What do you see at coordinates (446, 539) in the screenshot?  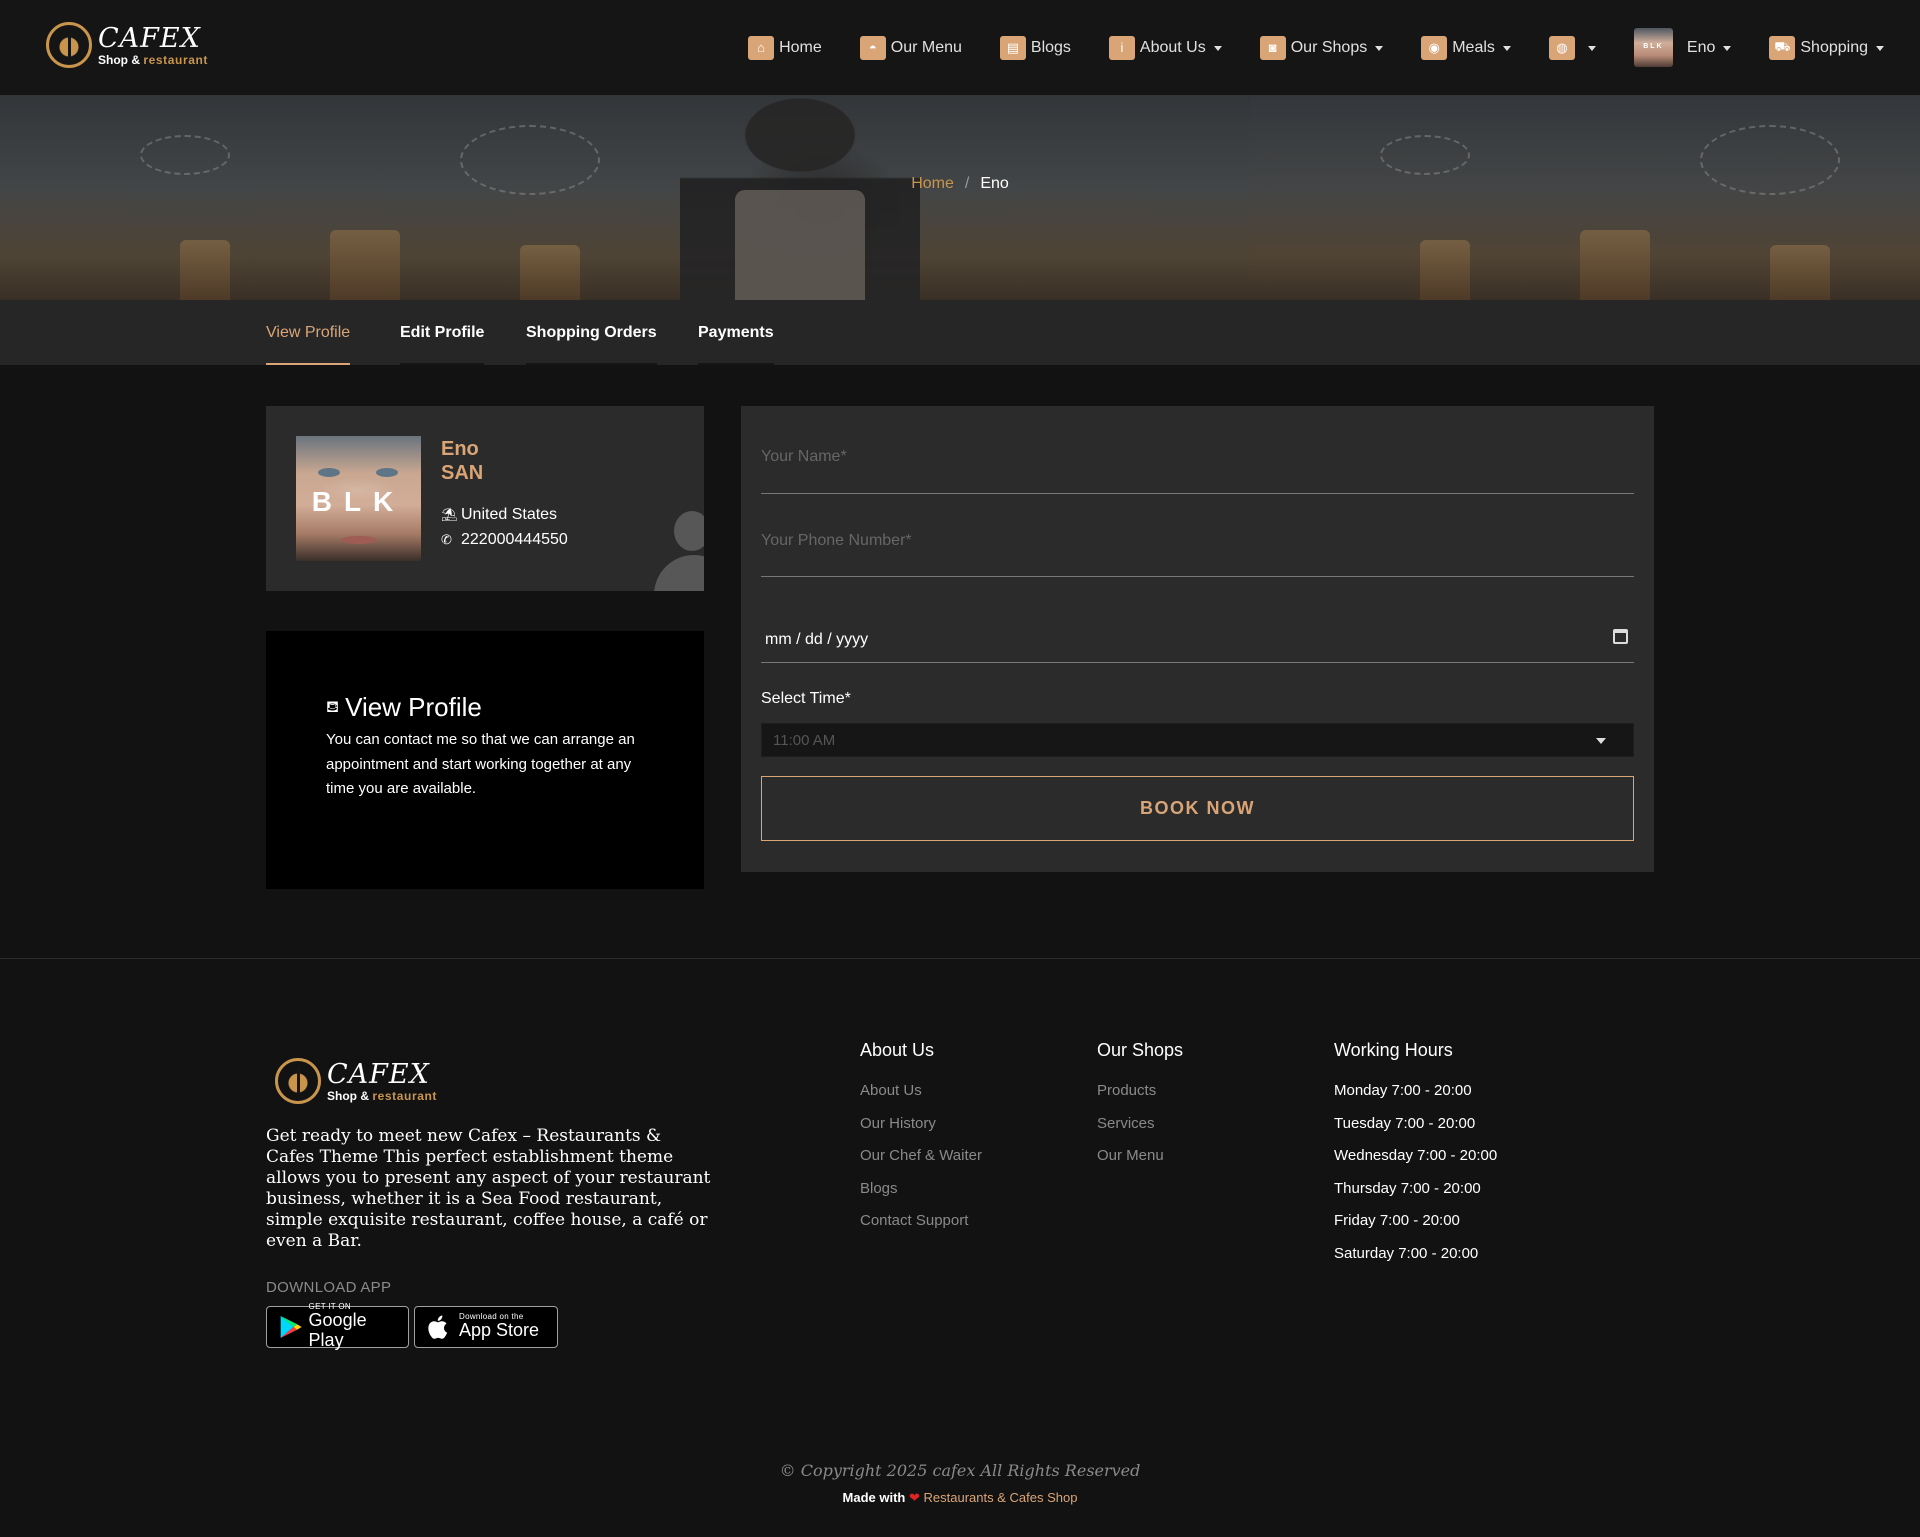 I see `phone-icon: ✆` at bounding box center [446, 539].